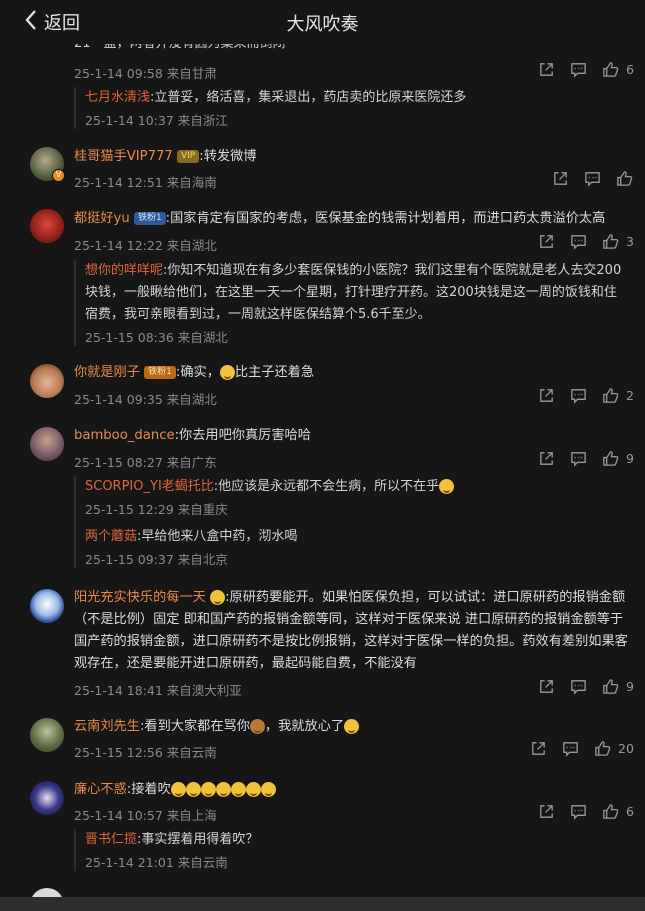 The image size is (645, 911). I want to click on comment-username: bamboo_dance, so click(124, 435).